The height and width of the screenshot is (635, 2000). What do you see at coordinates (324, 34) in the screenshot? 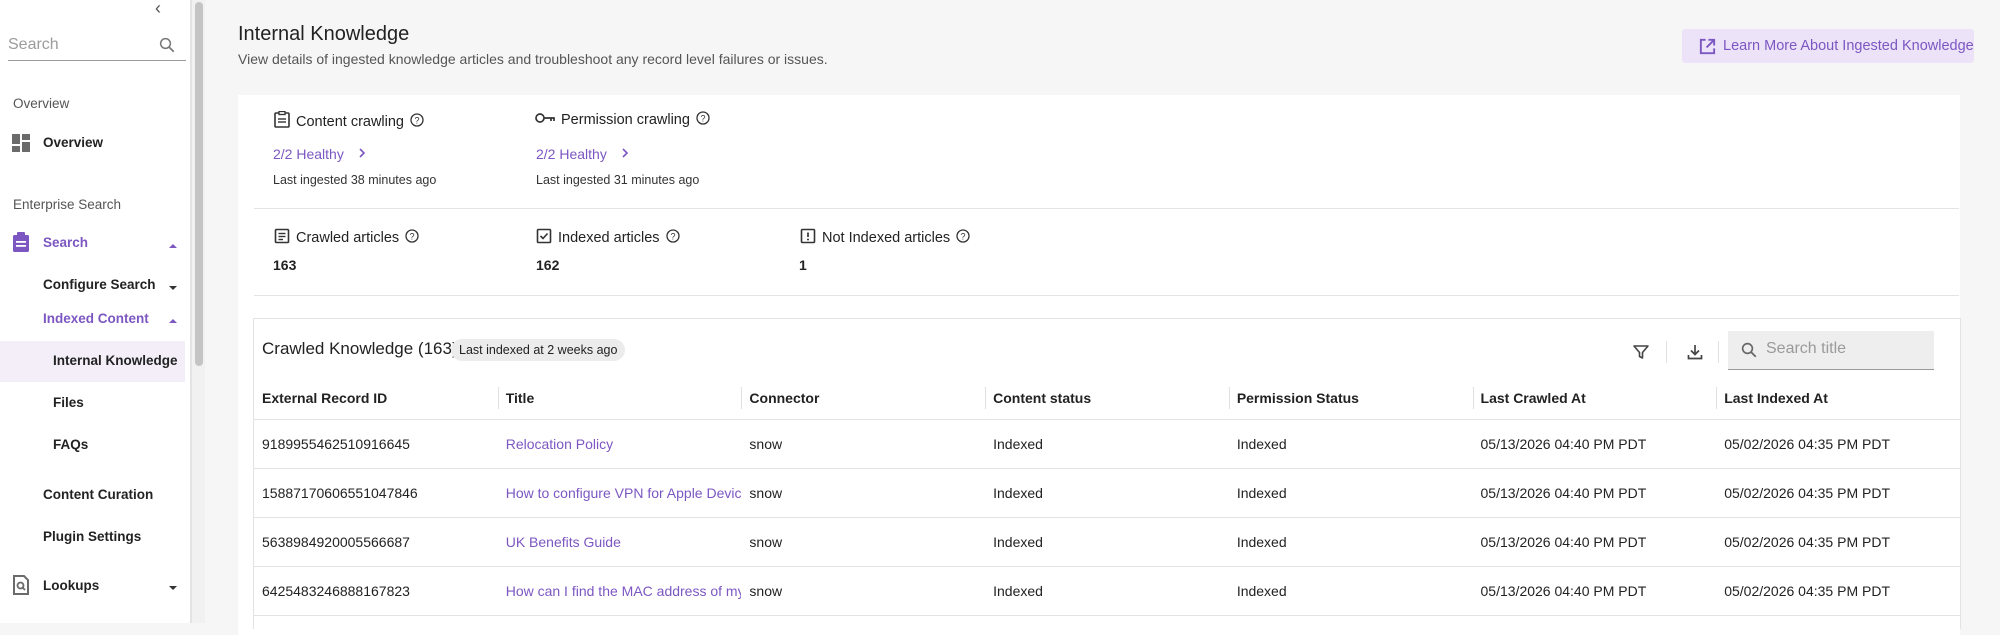
I see `page-title: Internal Knowledge` at bounding box center [324, 34].